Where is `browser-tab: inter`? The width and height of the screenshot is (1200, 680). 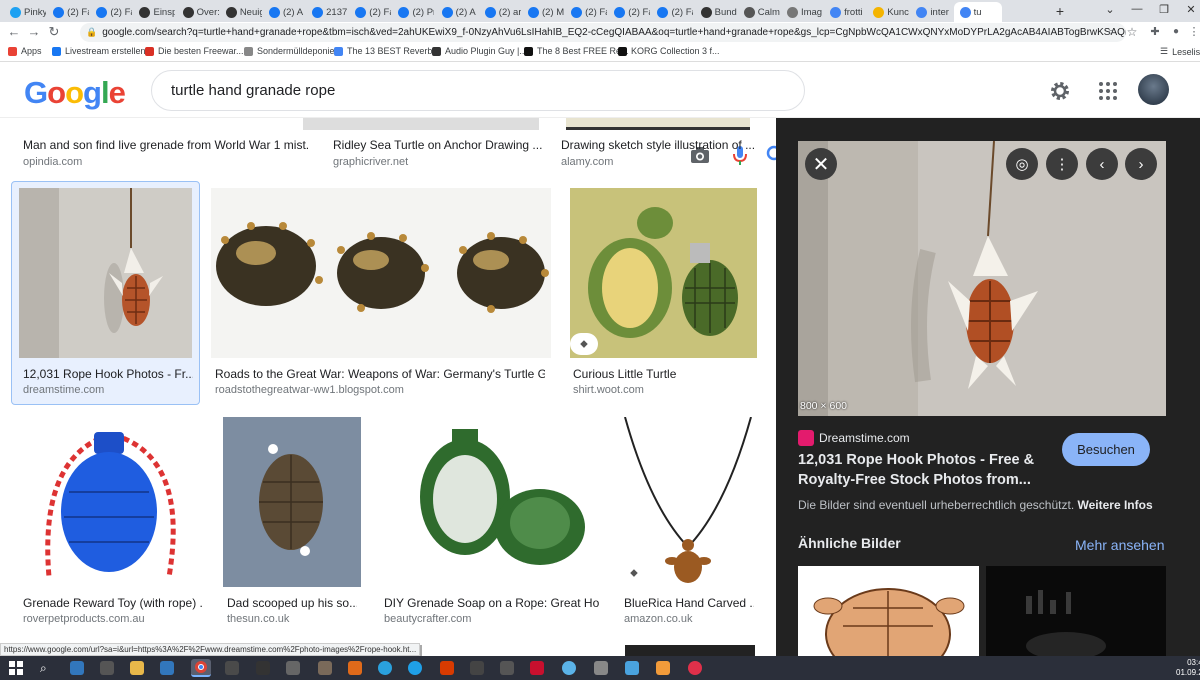
browser-tab: inter is located at coordinates (931, 12).